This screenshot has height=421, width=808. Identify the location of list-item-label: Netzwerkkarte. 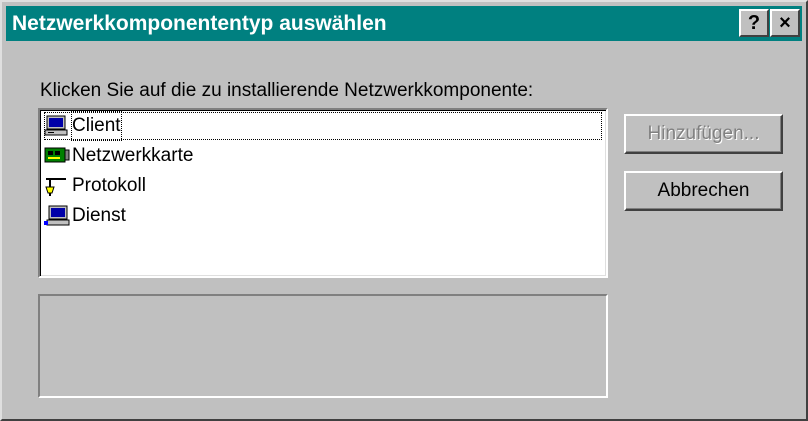
(133, 155).